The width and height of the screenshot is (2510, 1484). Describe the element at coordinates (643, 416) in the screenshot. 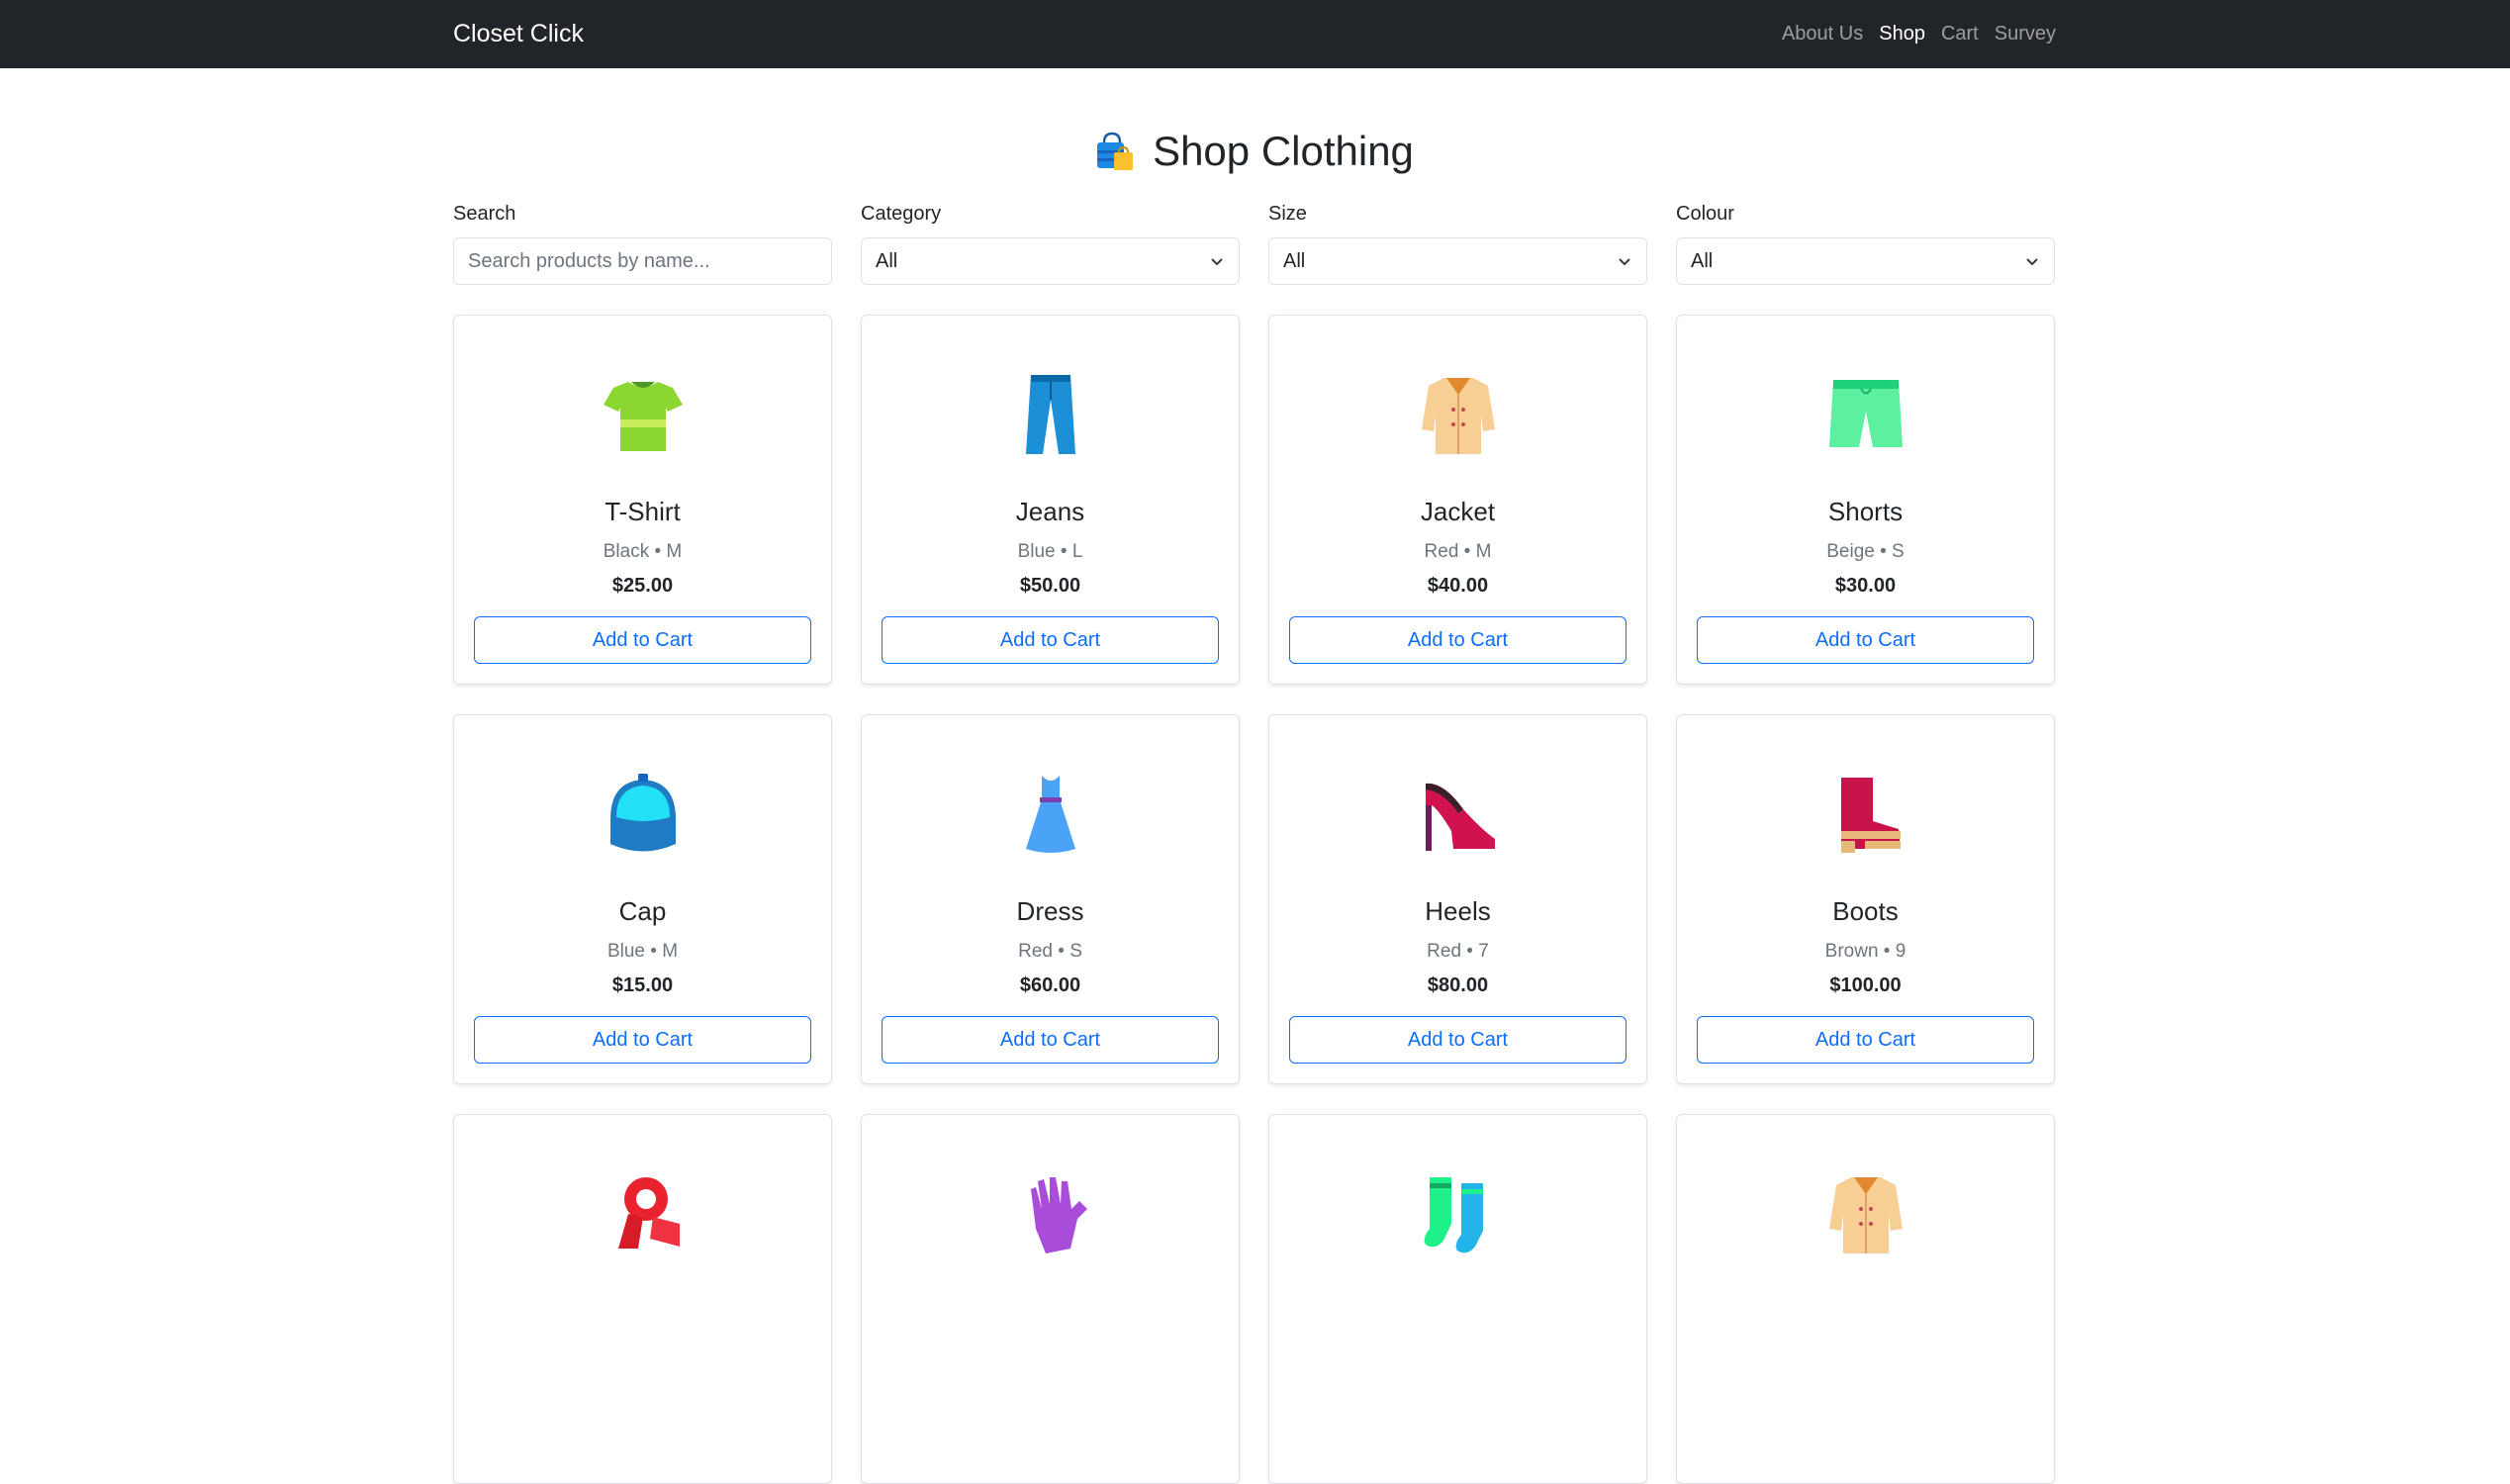

I see `tshirt-icon` at that location.